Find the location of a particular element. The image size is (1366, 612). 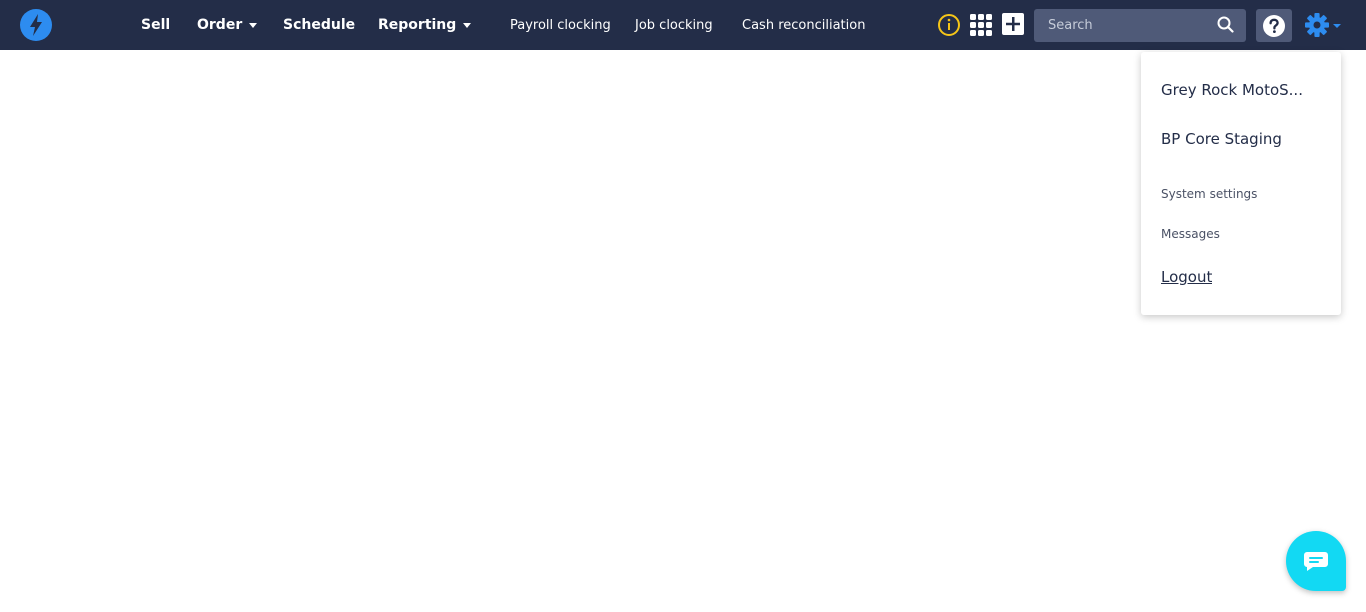

nav-payroll-clocking-label: Payroll clocking is located at coordinates (560, 25).